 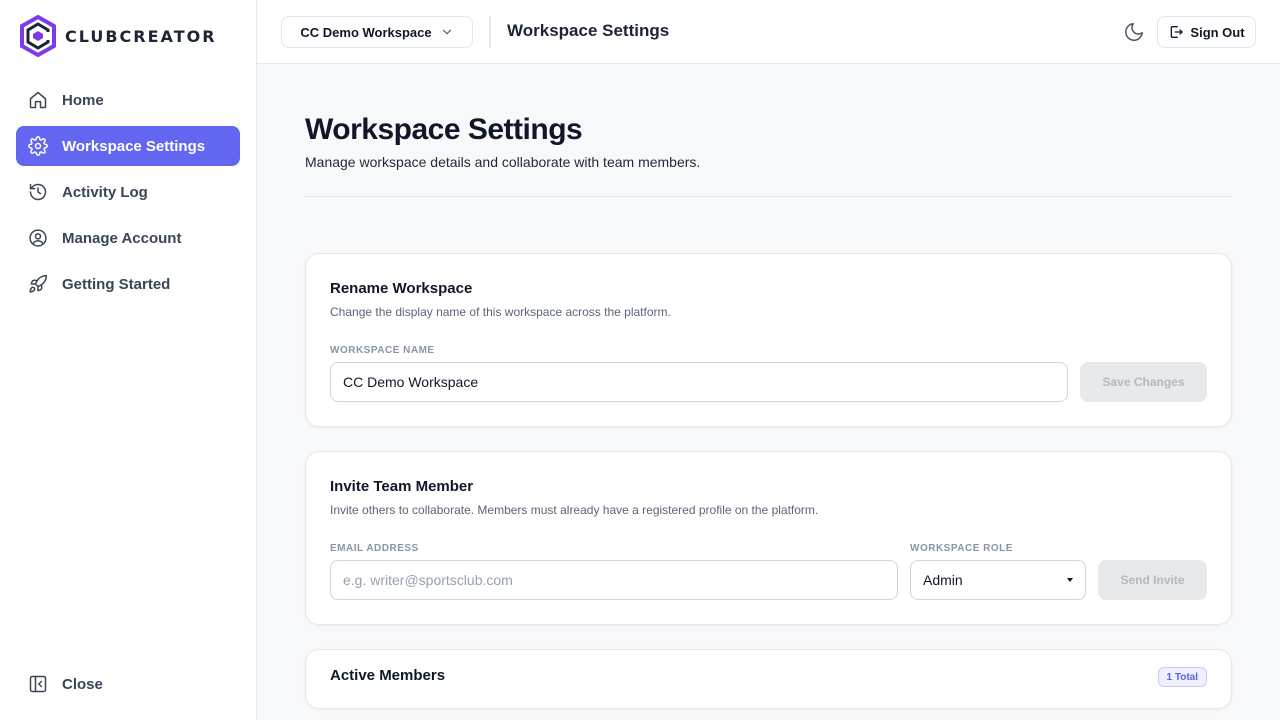 What do you see at coordinates (128, 100) in the screenshot?
I see `sidebar-item-home: Home` at bounding box center [128, 100].